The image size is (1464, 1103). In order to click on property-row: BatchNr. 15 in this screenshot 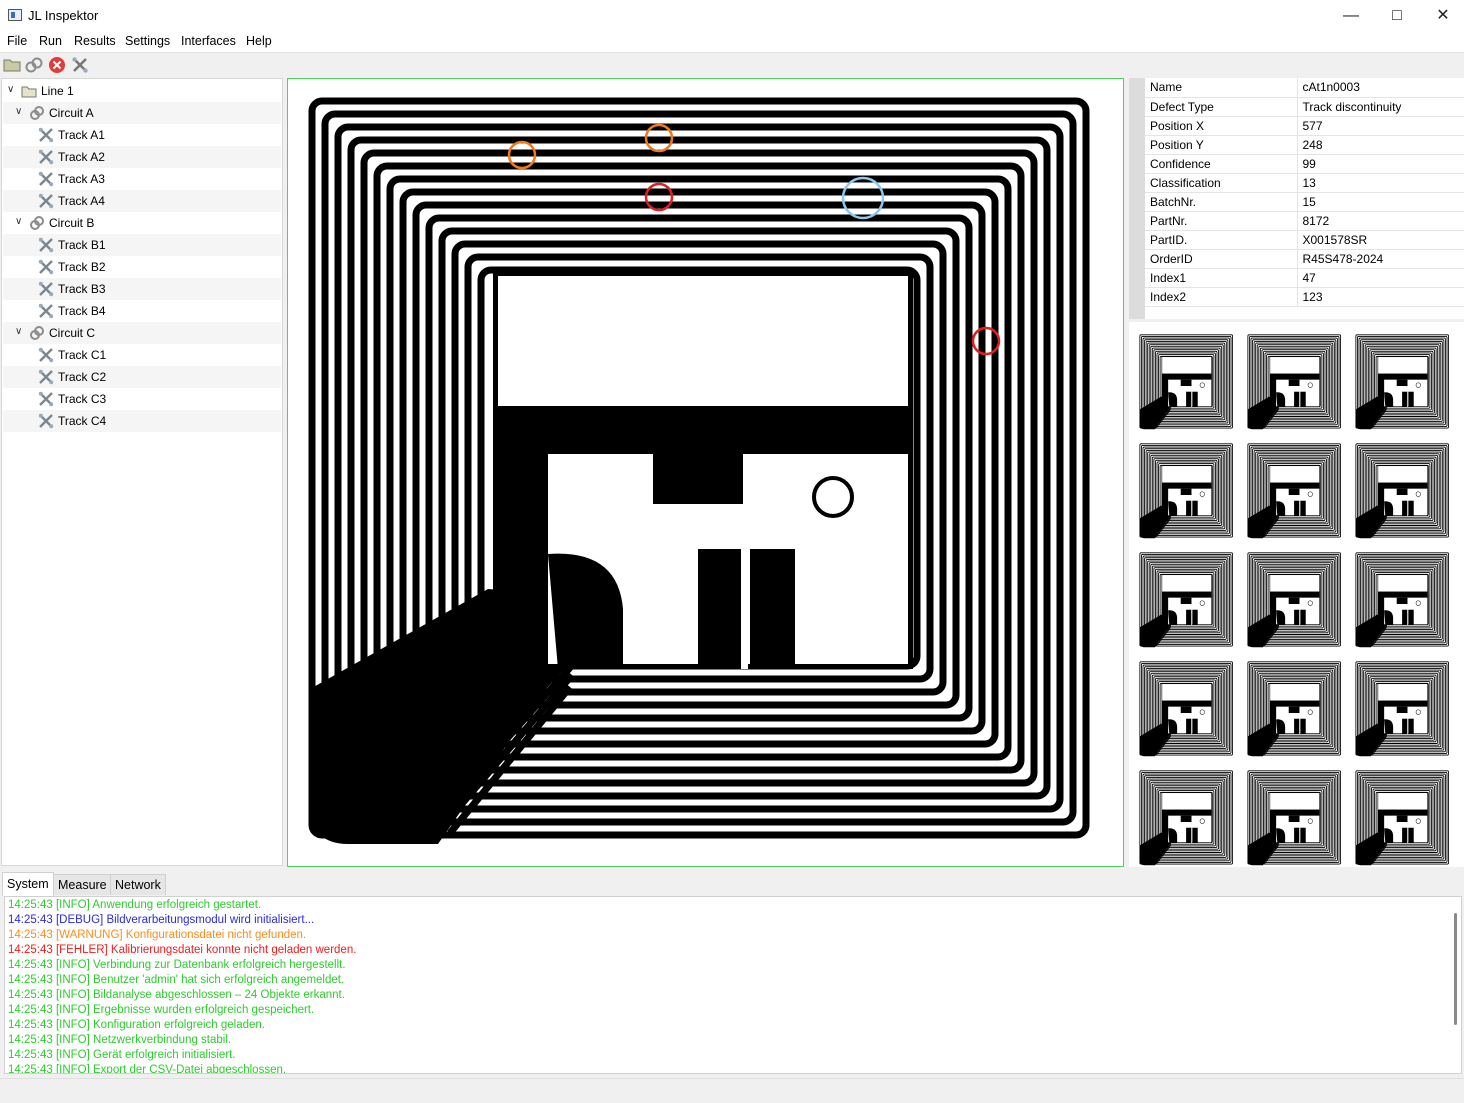, I will do `click(1304, 202)`.